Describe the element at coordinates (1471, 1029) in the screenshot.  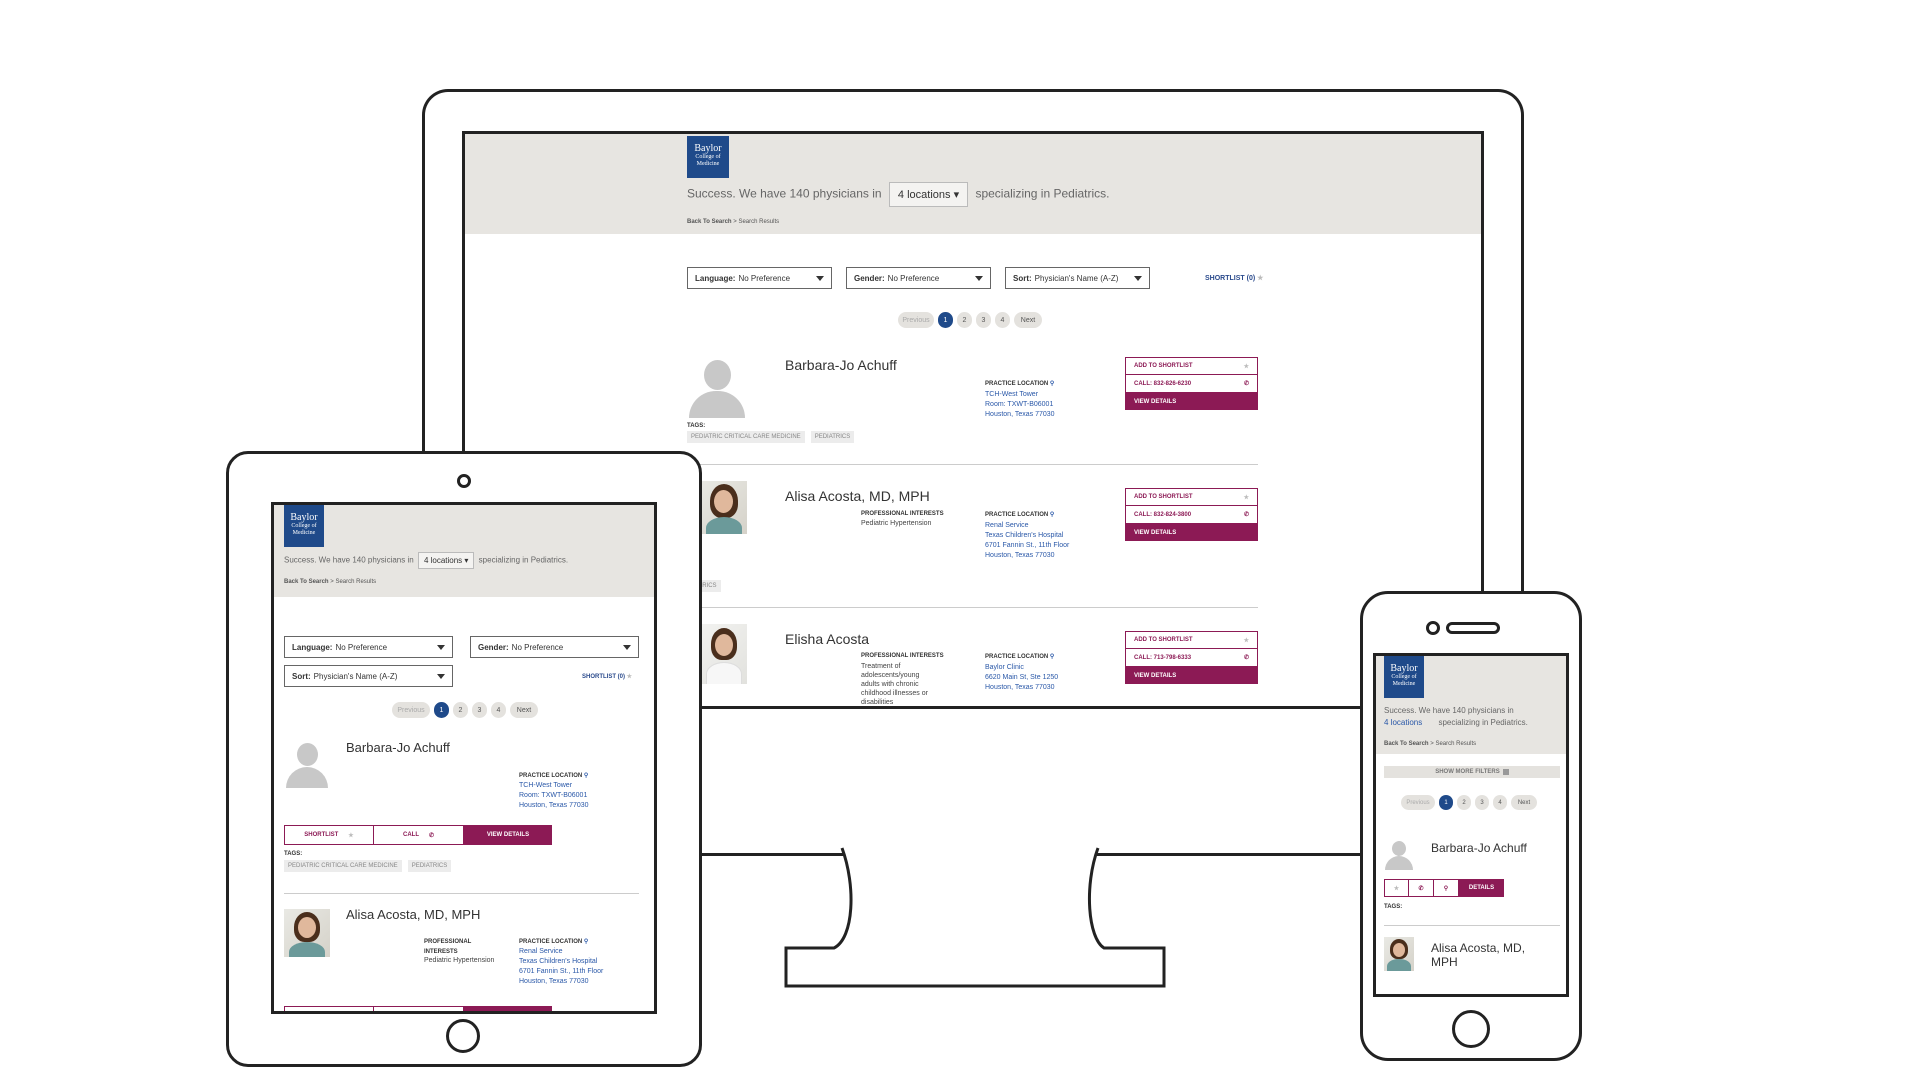
I see `phone-home-button` at that location.